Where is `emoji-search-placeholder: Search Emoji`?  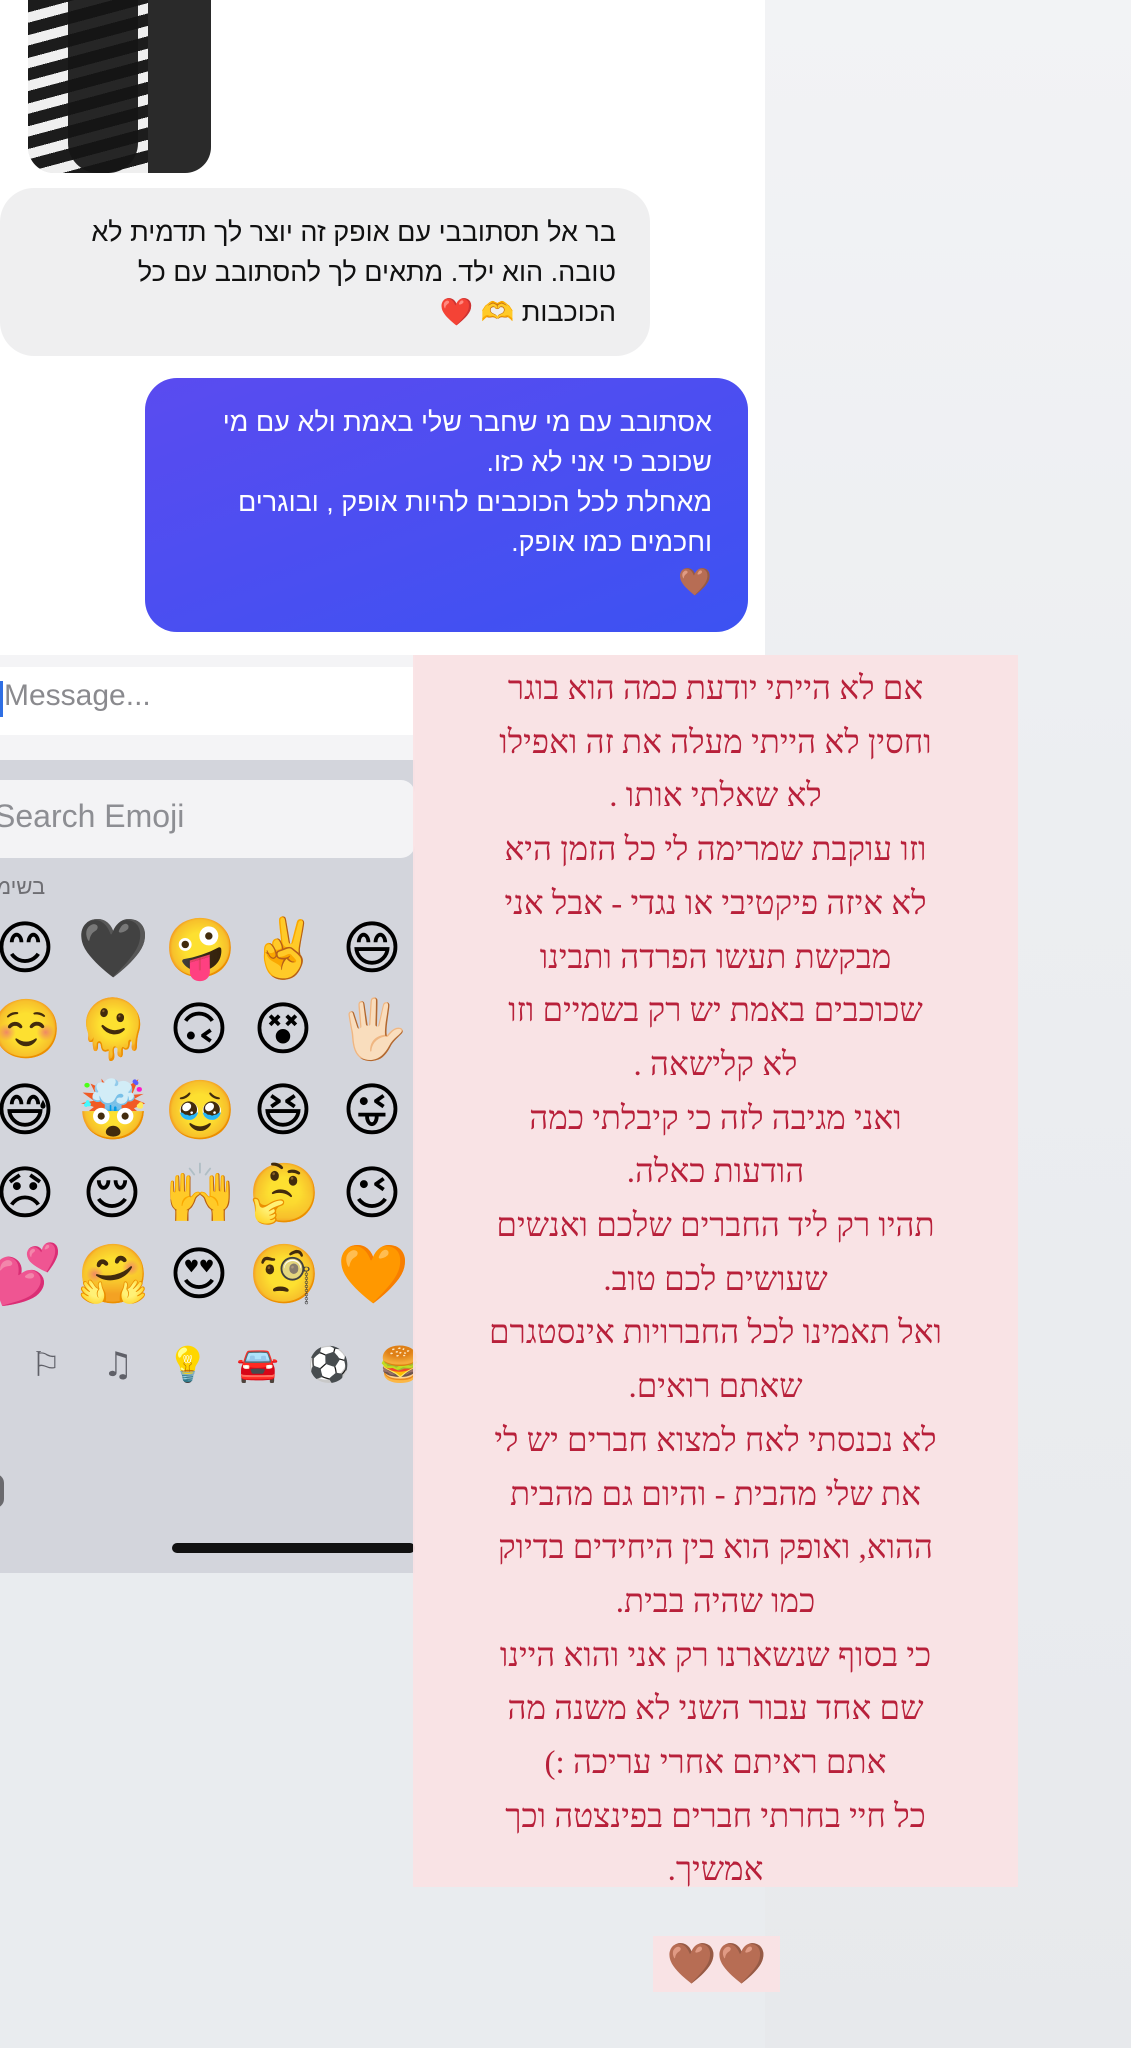
emoji-search-placeholder: Search Emoji is located at coordinates (92, 816).